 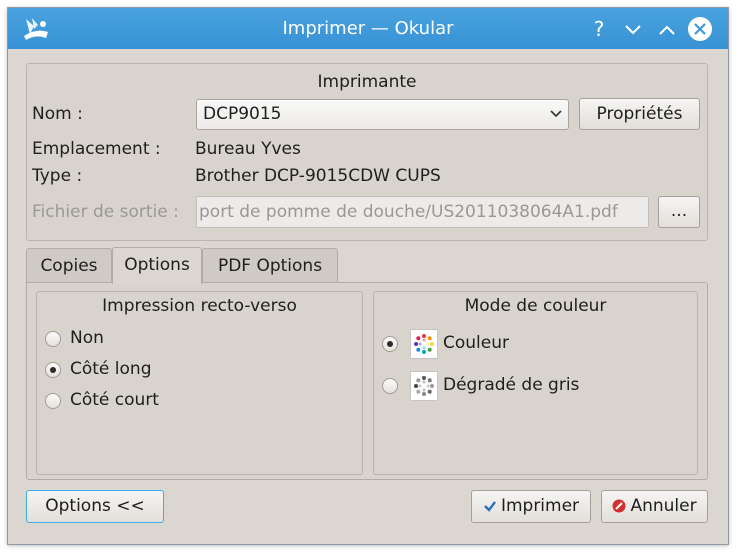 I want to click on tab-copies: Copies, so click(x=69, y=265).